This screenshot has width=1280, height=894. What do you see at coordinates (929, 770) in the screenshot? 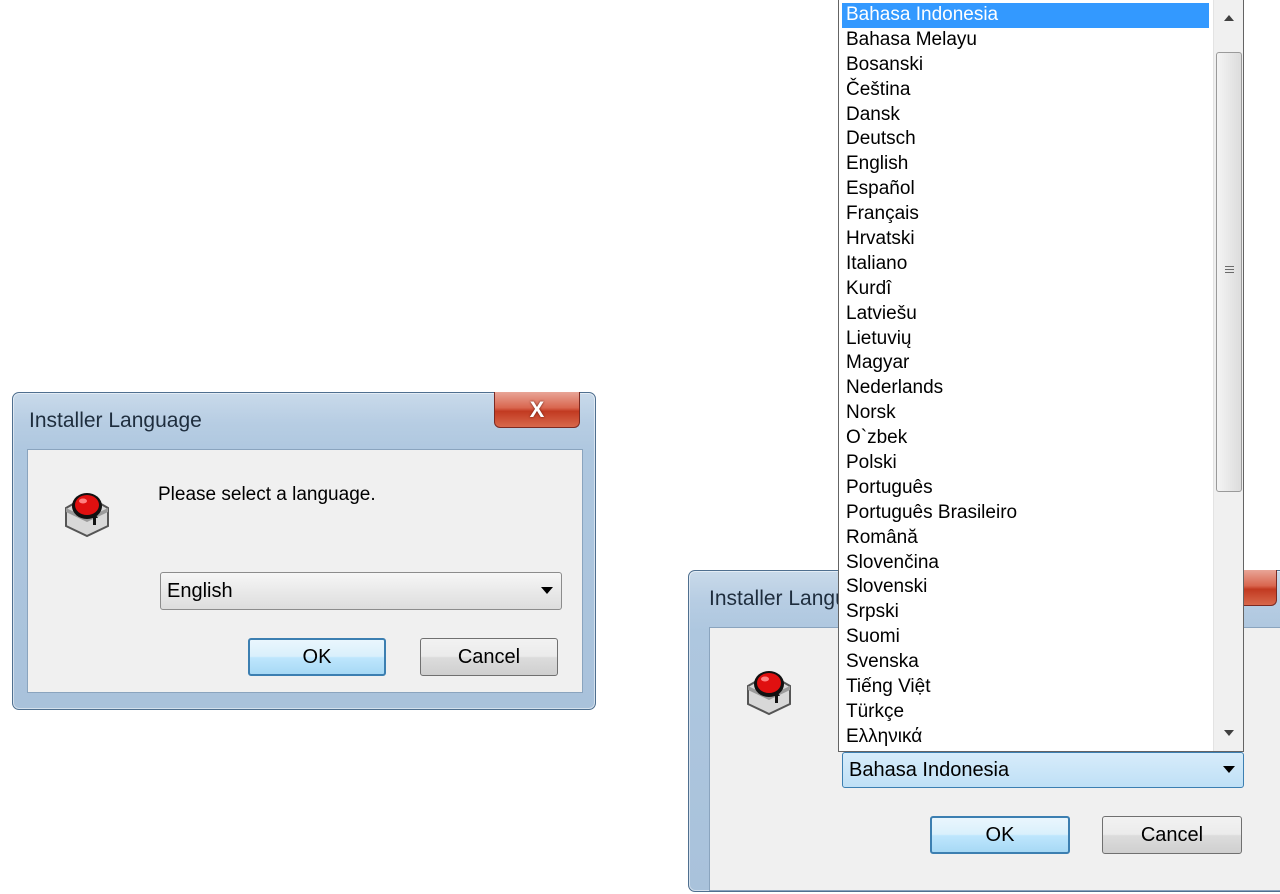
I see `selected-language: Bahasa Indonesia` at bounding box center [929, 770].